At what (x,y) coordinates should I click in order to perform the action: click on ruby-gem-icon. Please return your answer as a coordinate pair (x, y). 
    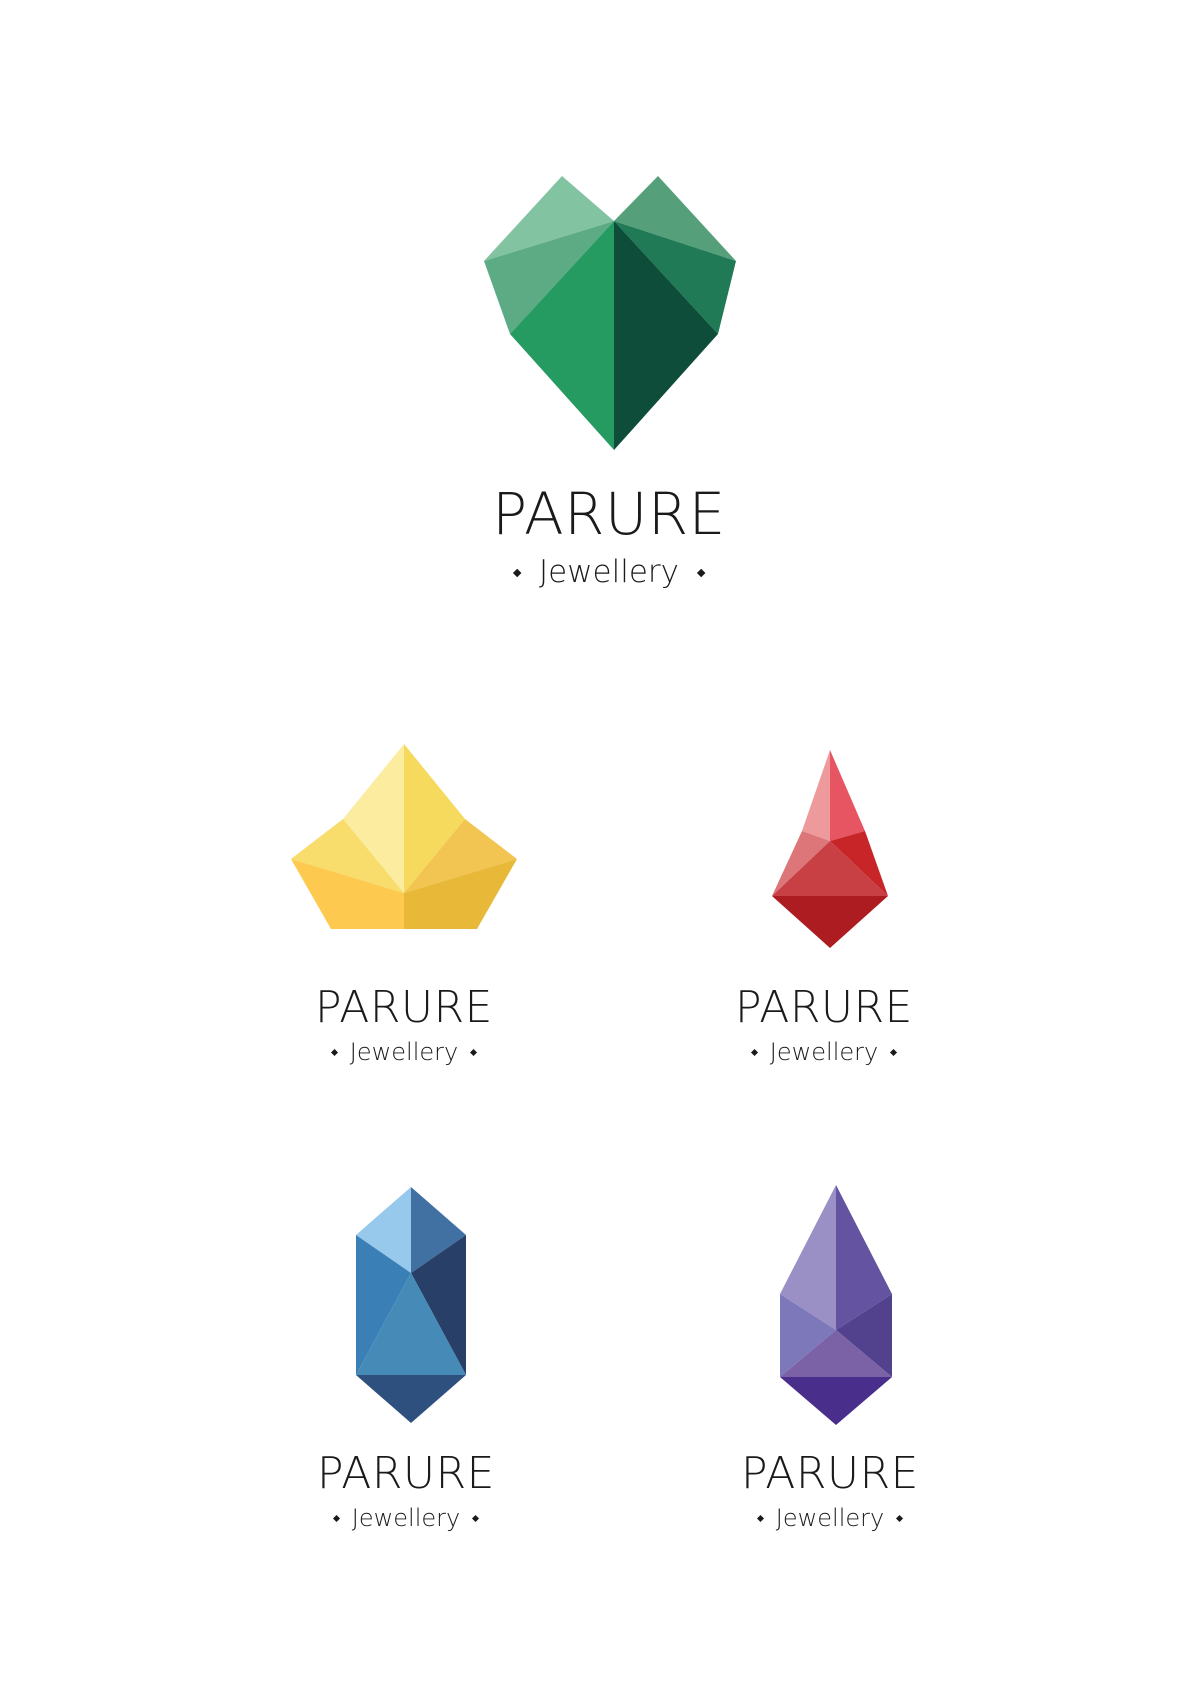
    Looking at the image, I should click on (830, 849).